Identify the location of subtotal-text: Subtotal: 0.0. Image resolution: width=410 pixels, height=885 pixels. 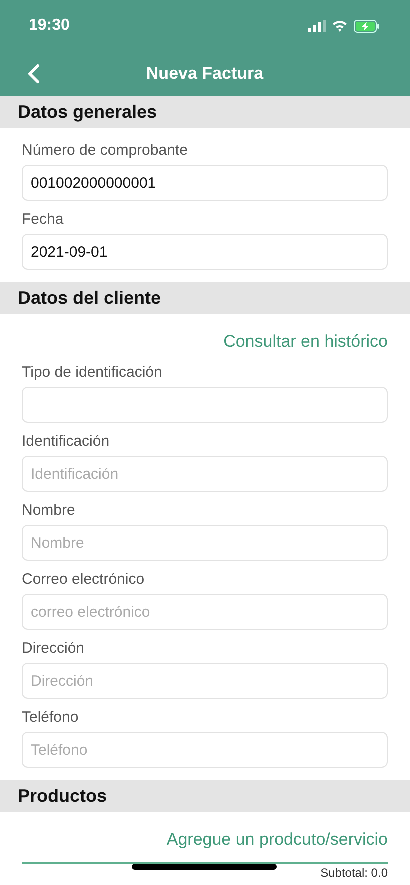
(354, 873).